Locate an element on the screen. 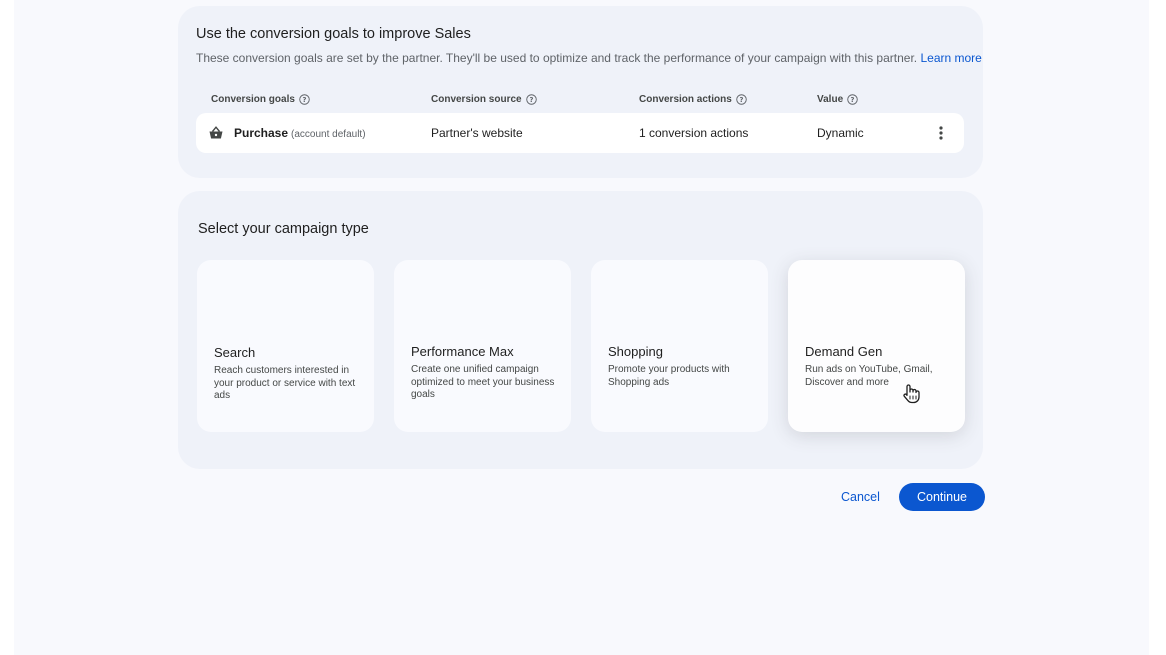  goal-cell: Purchase (account default) is located at coordinates (300, 133).